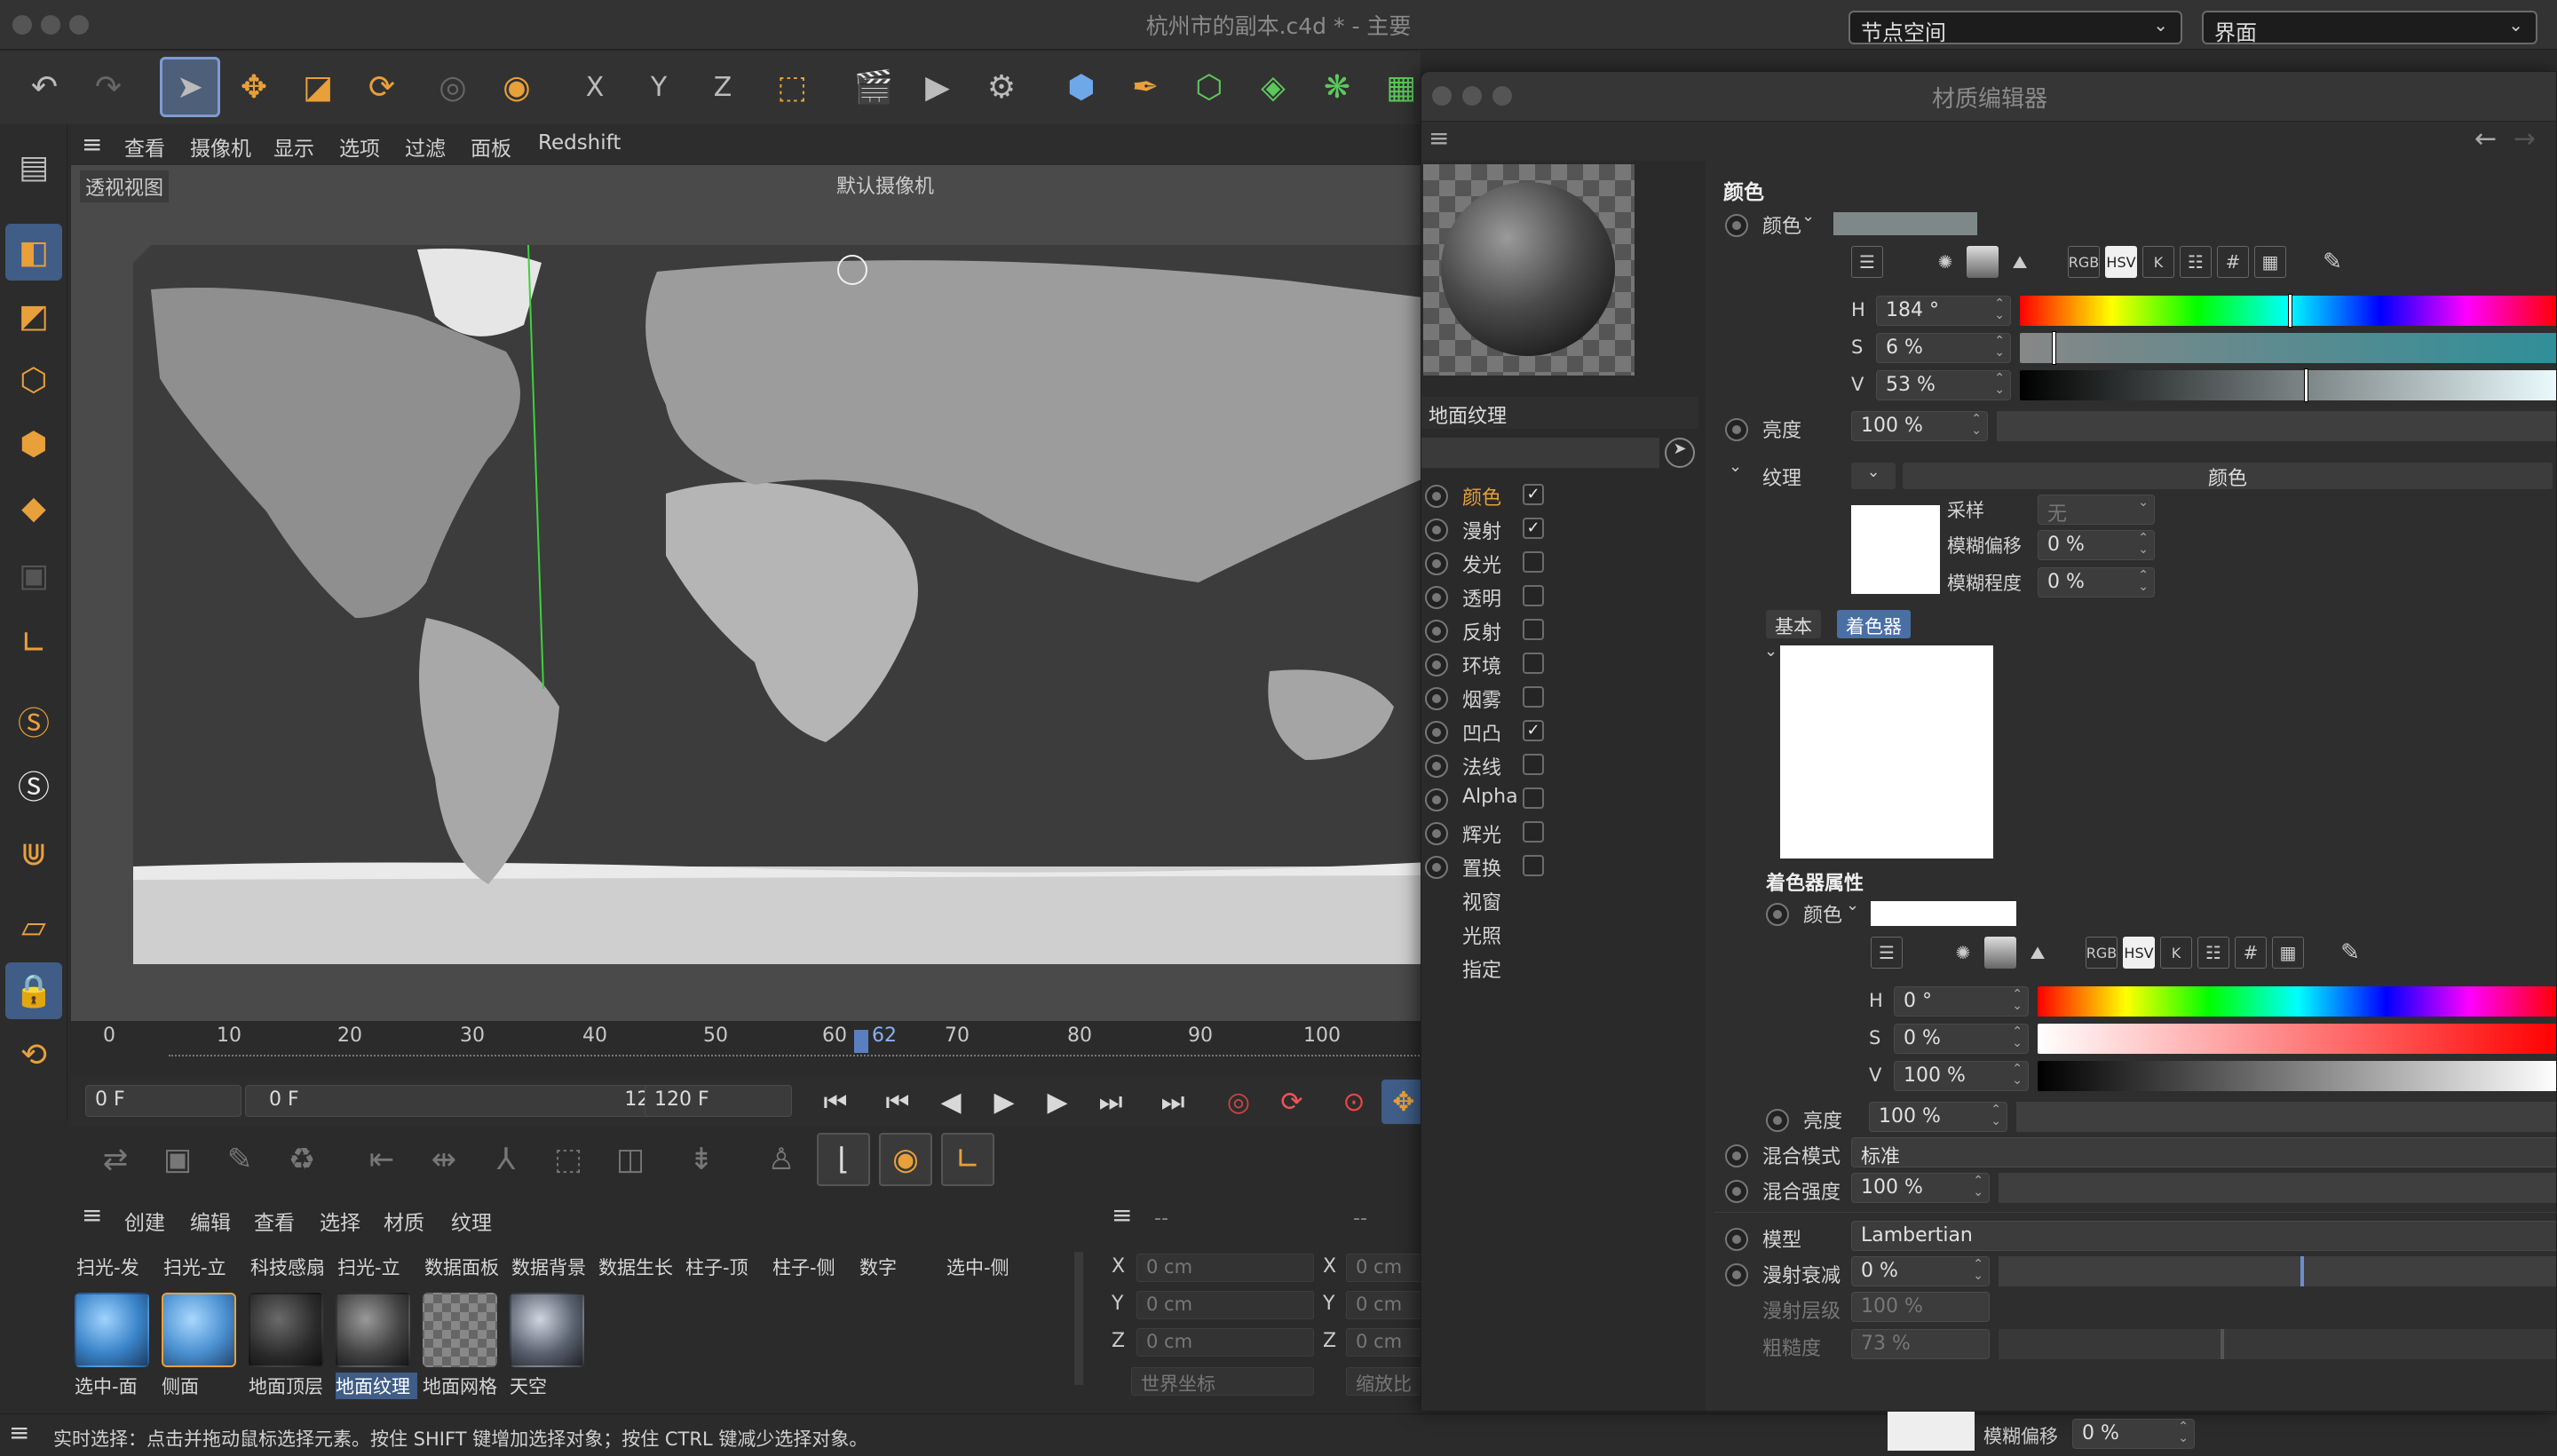  Describe the element at coordinates (2277, 1344) in the screenshot. I see `roughness-slider` at that location.